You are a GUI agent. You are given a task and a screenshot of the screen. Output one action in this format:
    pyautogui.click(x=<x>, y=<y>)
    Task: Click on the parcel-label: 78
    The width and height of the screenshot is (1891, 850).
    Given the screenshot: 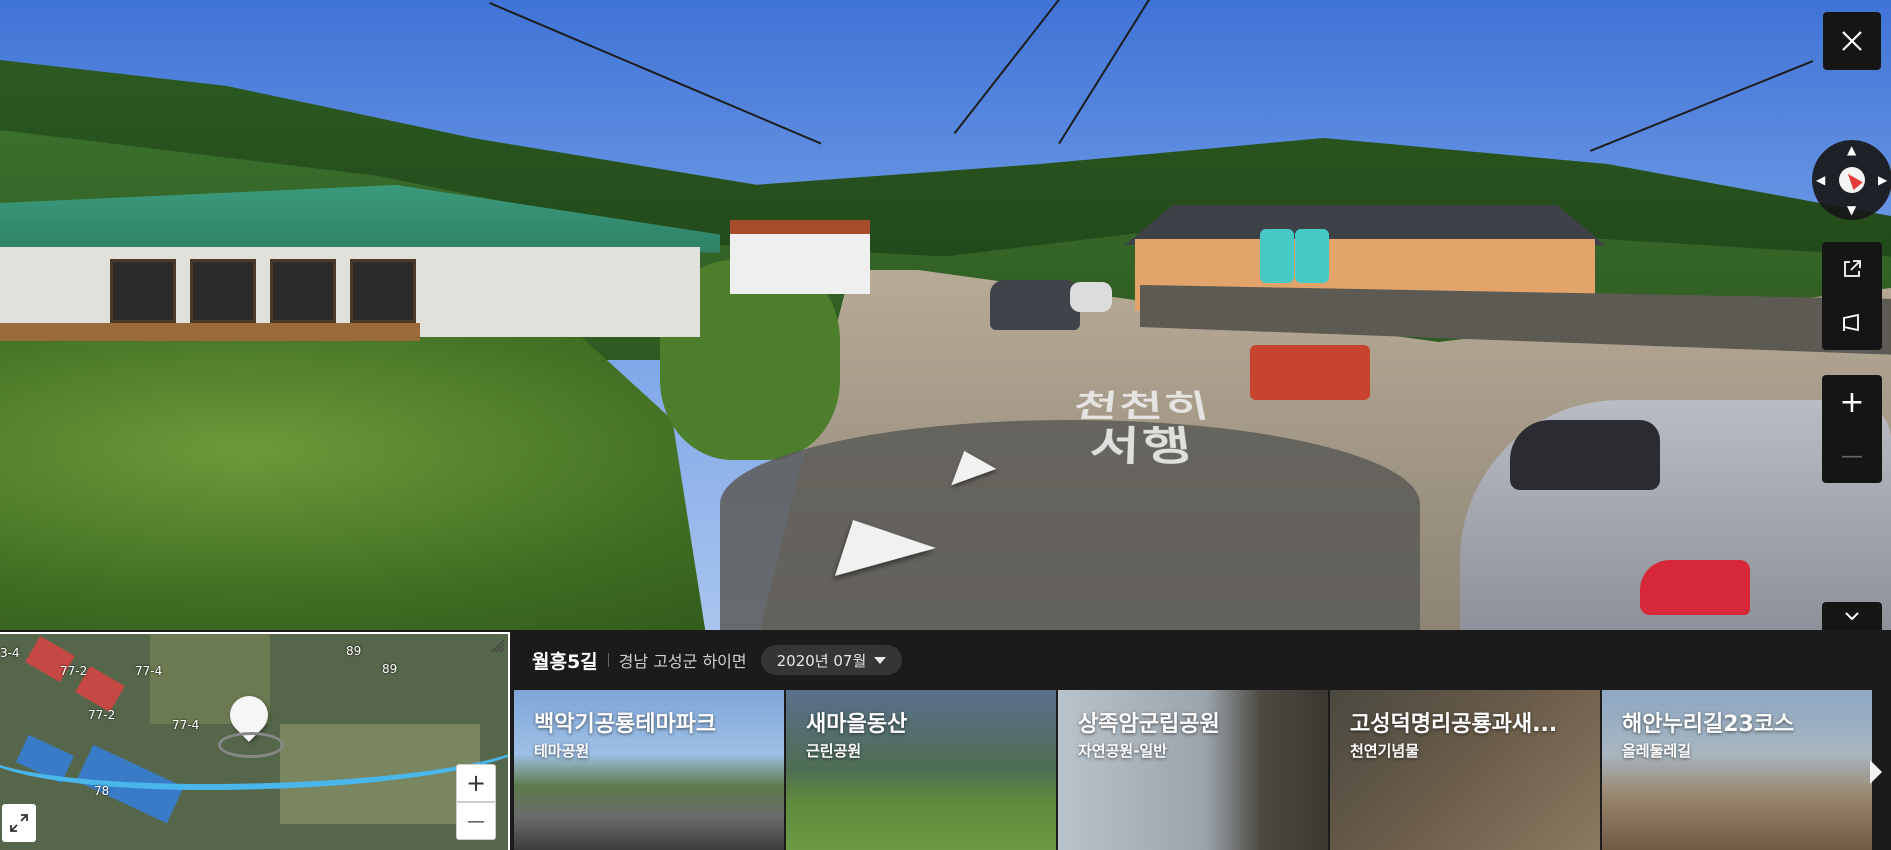 What is the action you would take?
    pyautogui.click(x=102, y=791)
    